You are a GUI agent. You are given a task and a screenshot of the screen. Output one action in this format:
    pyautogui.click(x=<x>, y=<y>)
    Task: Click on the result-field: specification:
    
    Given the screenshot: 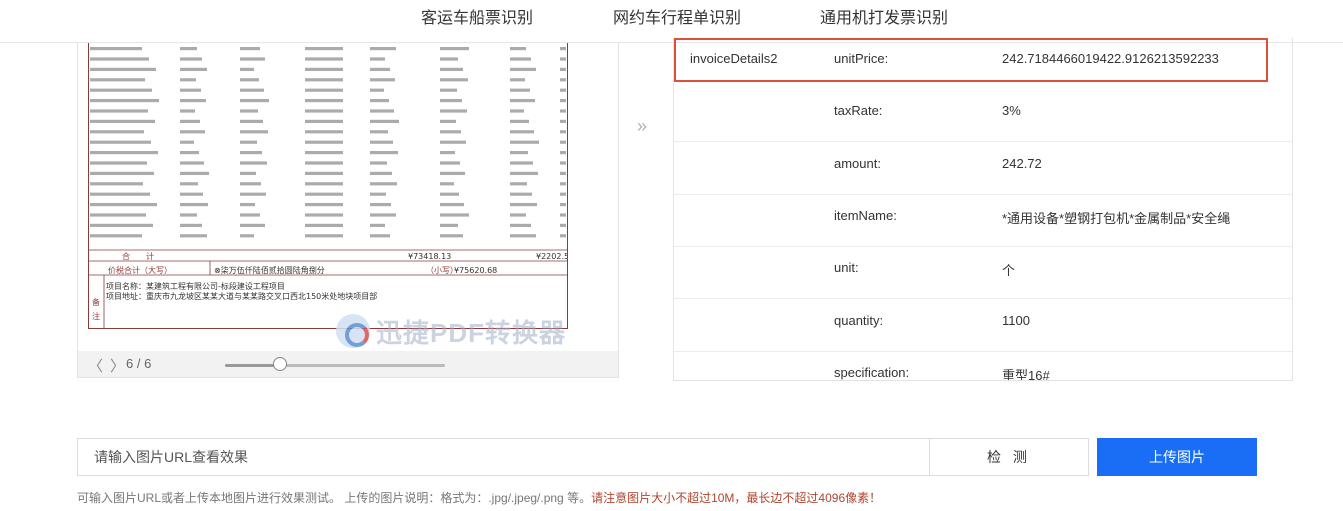 What is the action you would take?
    pyautogui.click(x=872, y=372)
    